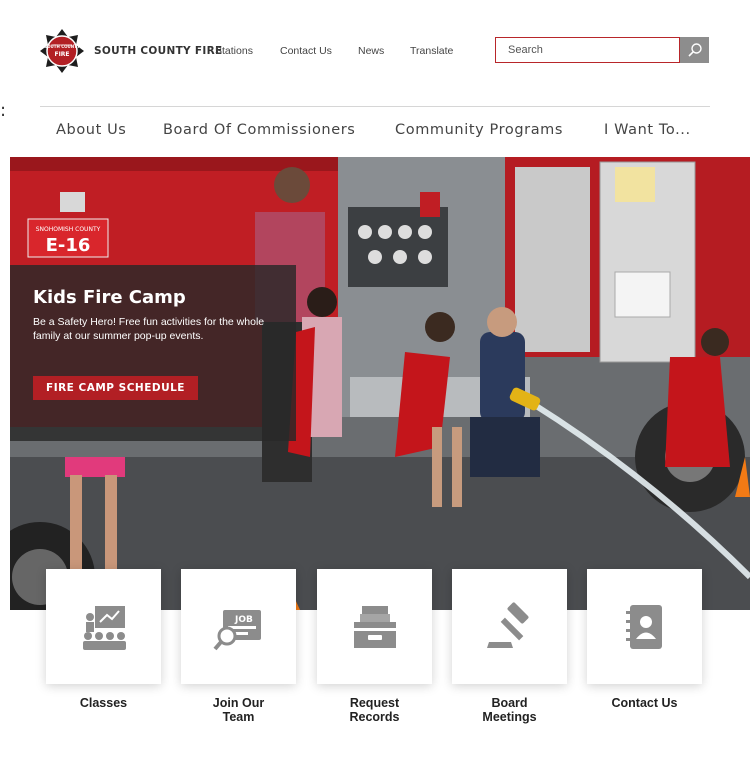 The height and width of the screenshot is (776, 750). Describe the element at coordinates (61, 54) in the screenshot. I see `logo-badge-bottom-text: FIRE` at that location.